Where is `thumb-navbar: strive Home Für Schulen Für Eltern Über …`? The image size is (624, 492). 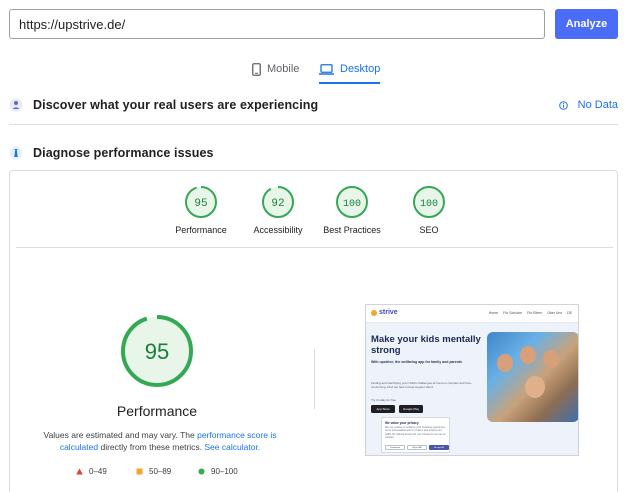
thumb-navbar: strive Home Für Schulen Für Eltern Über … is located at coordinates (472, 314).